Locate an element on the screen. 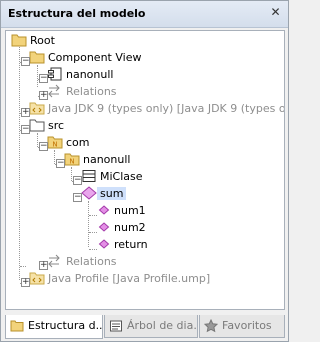 The width and height of the screenshot is (320, 342). tree-item-label: num2 is located at coordinates (130, 227).